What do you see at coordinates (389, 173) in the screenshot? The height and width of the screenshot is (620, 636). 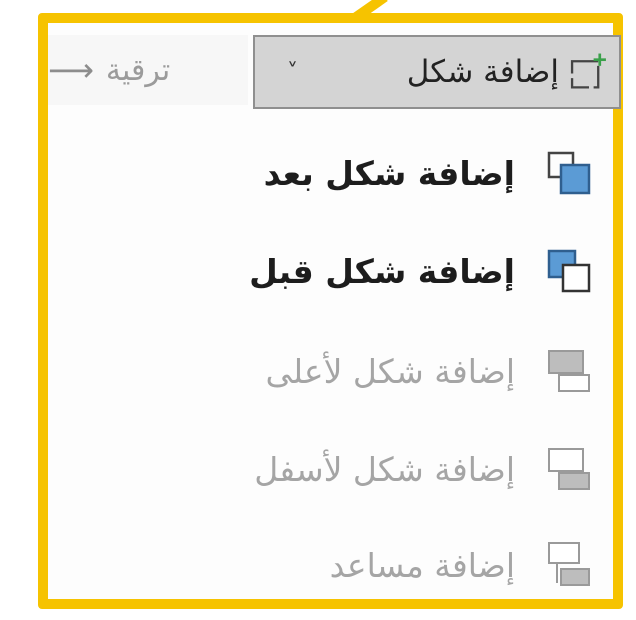 I see `menu-item-label: إضافة شكل بعد` at bounding box center [389, 173].